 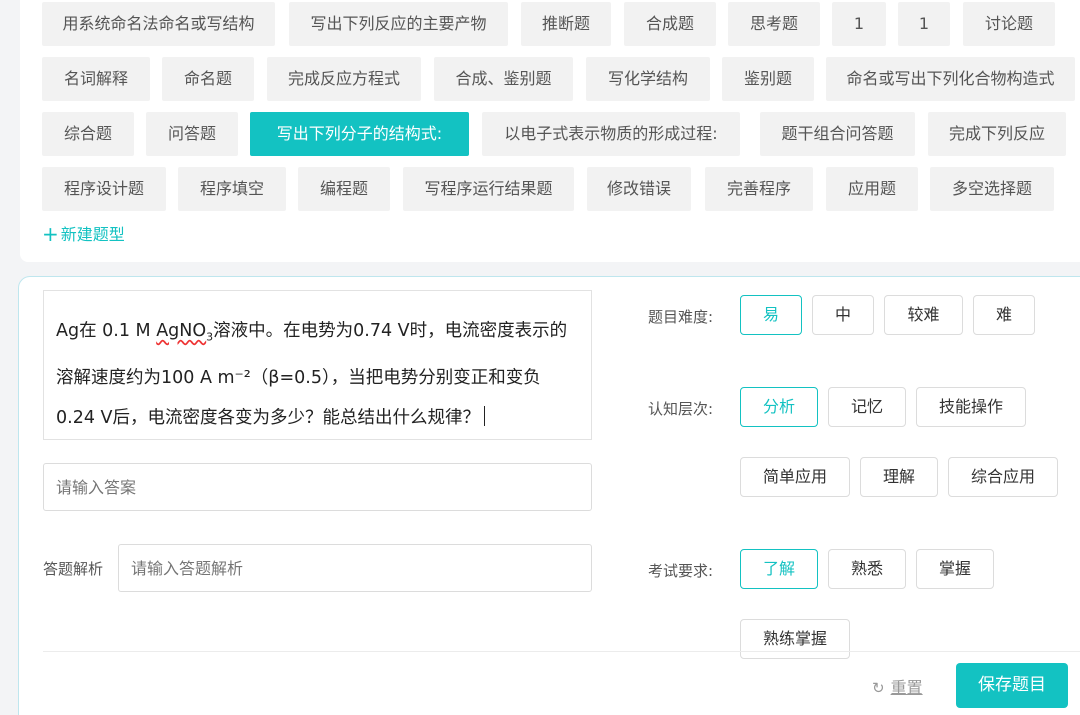 I want to click on cognitive-option-memory: 记忆, so click(x=867, y=407).